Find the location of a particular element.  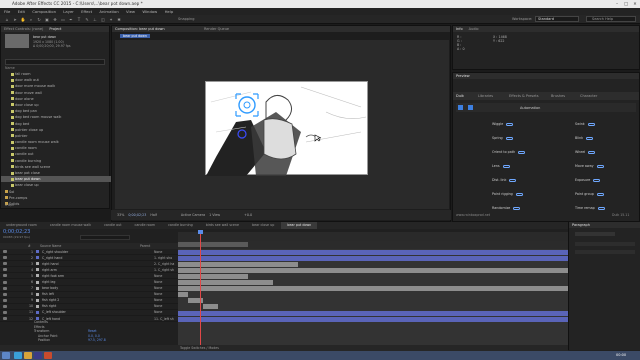

layer-name: fish right is located at coordinates (72, 306).